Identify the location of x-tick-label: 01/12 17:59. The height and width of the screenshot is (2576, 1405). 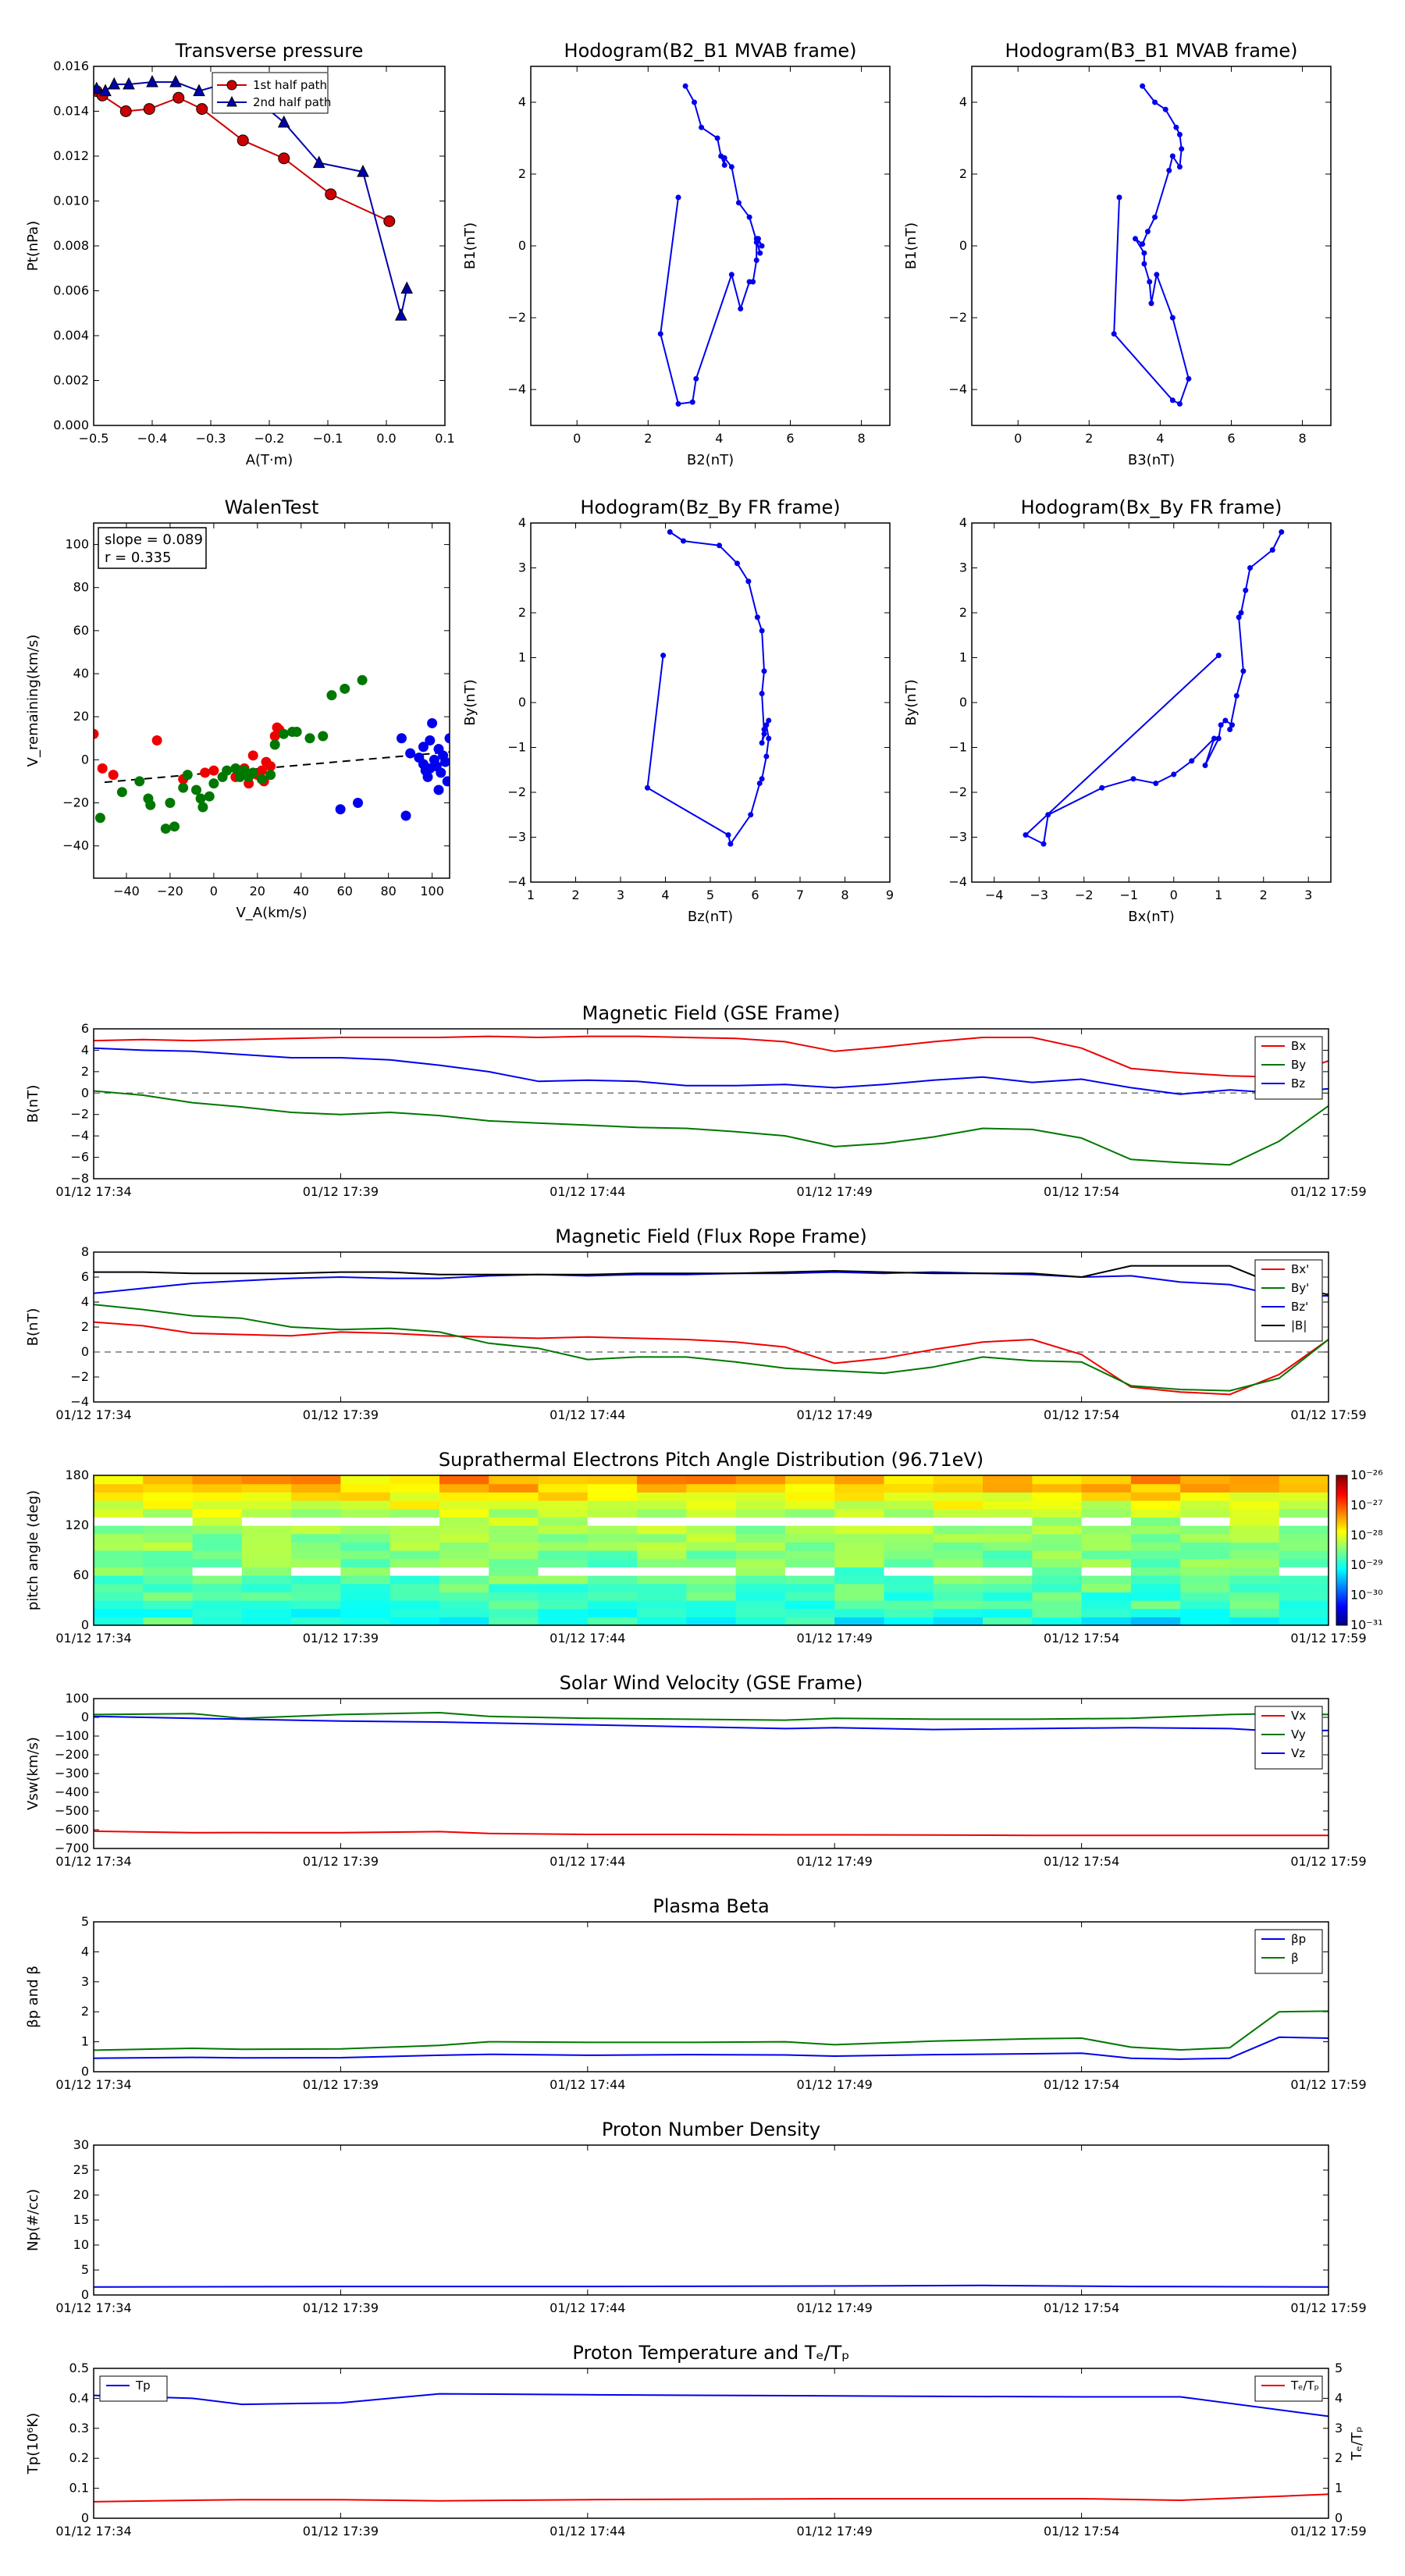
(1328, 1414).